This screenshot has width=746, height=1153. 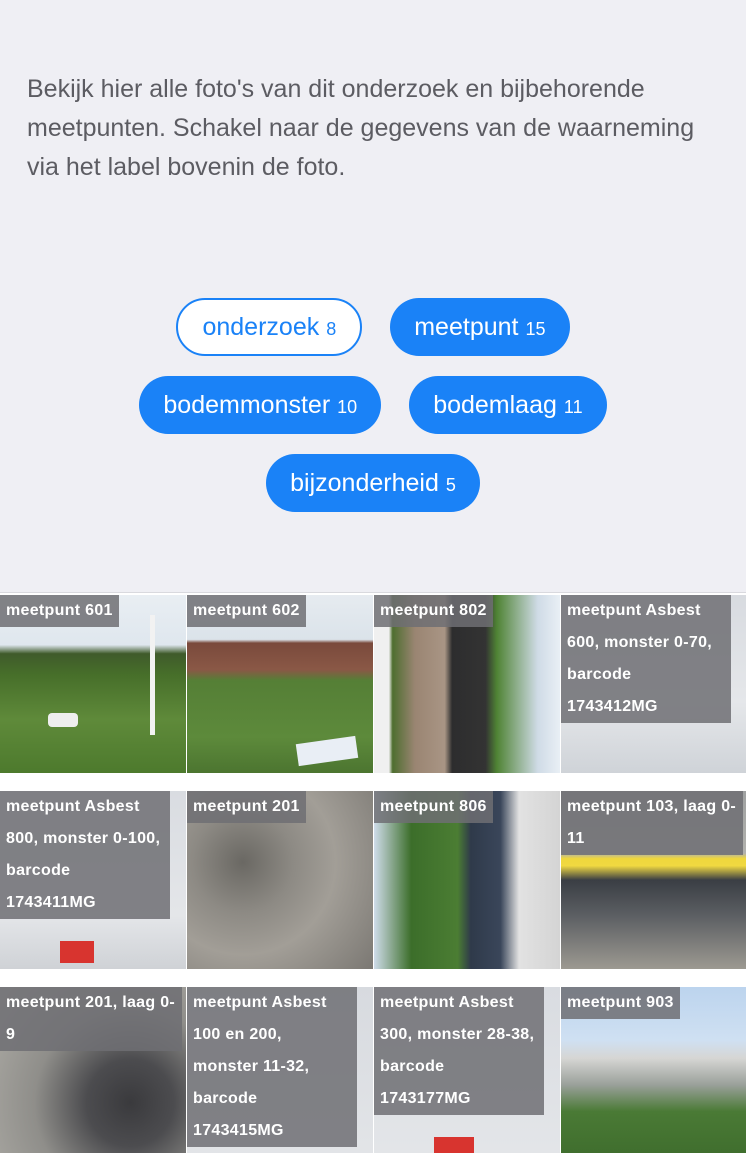 I want to click on filter-chip-bodemlaag: bodemlaag 11, so click(x=508, y=405).